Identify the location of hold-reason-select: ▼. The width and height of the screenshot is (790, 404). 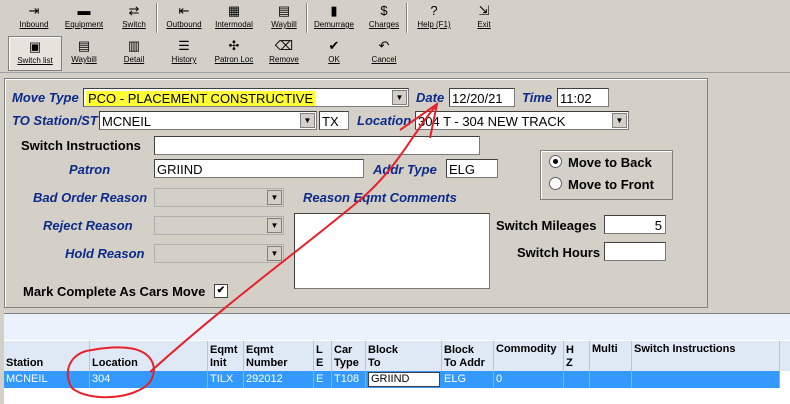
(219, 253).